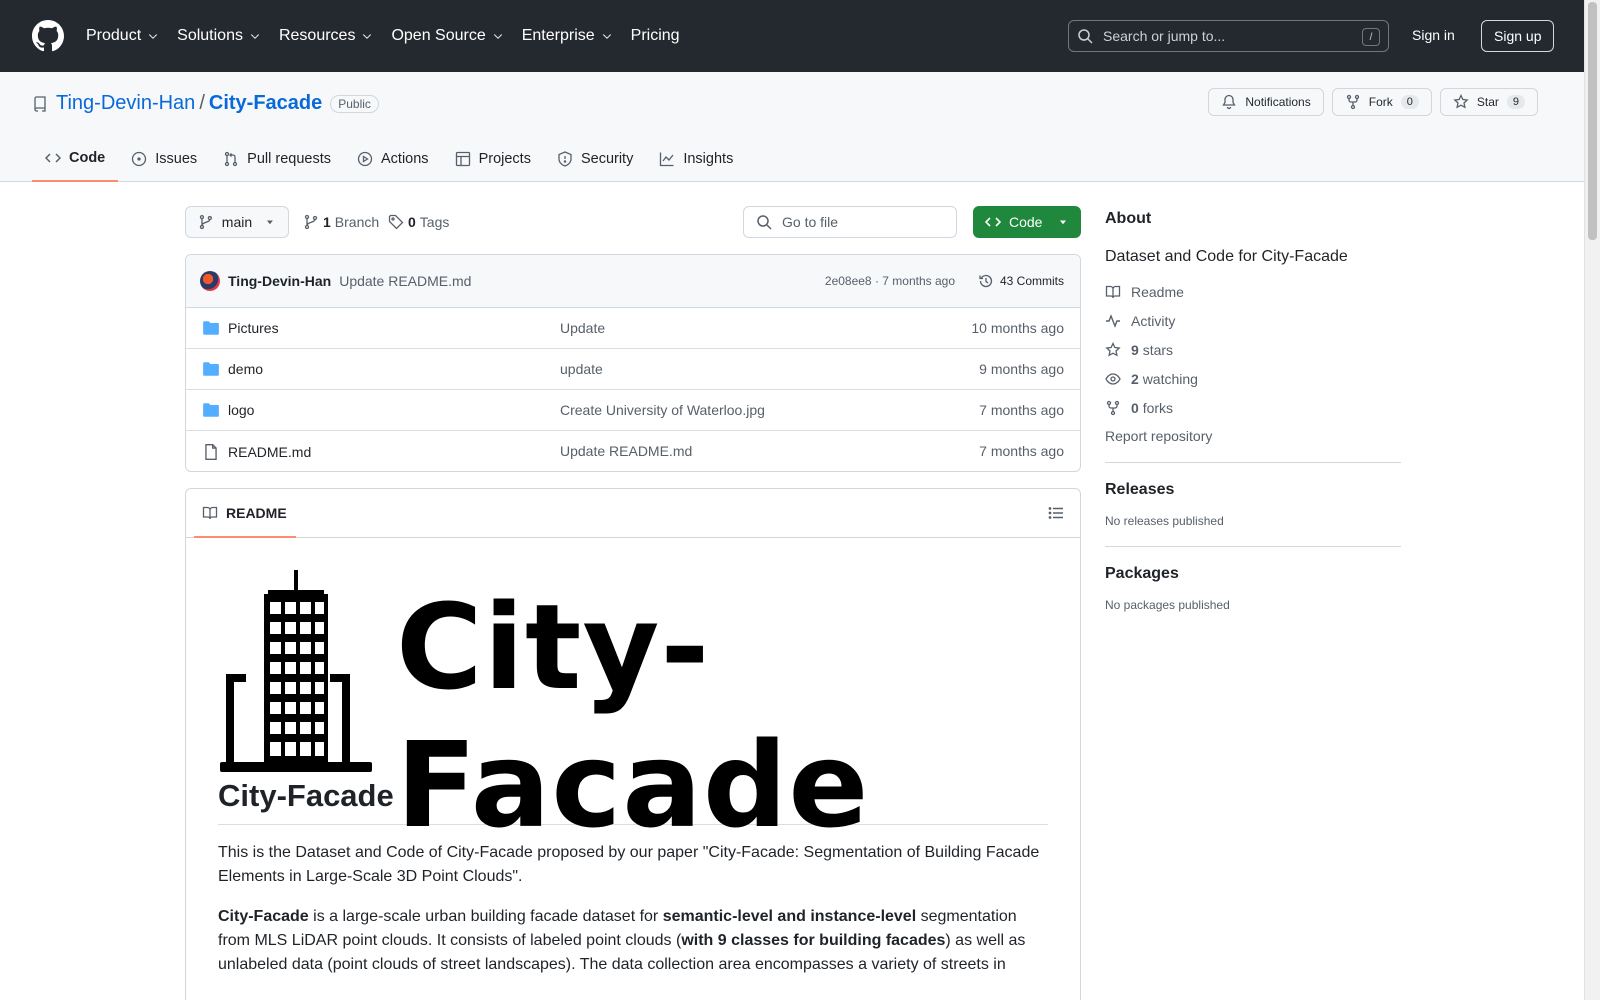 The image size is (1600, 1000). What do you see at coordinates (1158, 408) in the screenshot?
I see `forks-label: forks` at bounding box center [1158, 408].